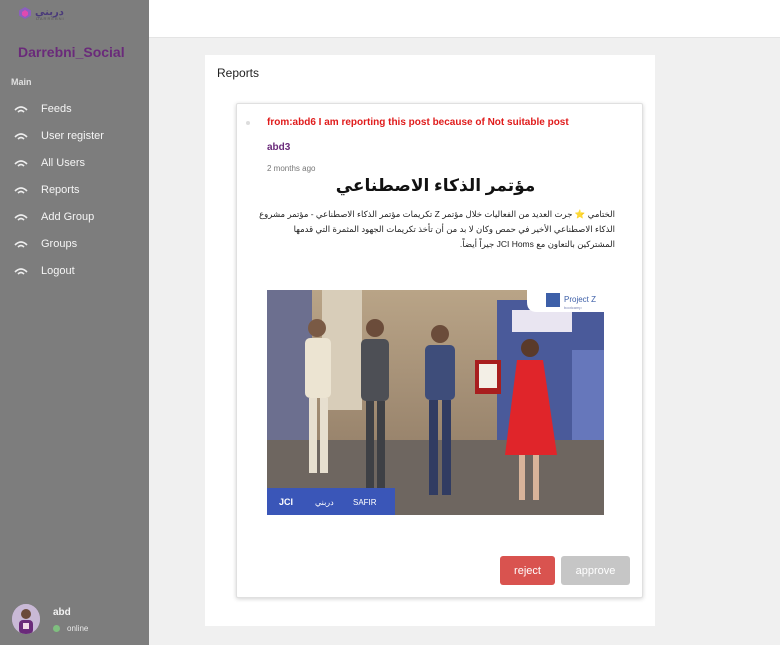 The image size is (780, 645). Describe the element at coordinates (74, 108) in the screenshot. I see `sidebar-item-feeds: Feeds` at that location.